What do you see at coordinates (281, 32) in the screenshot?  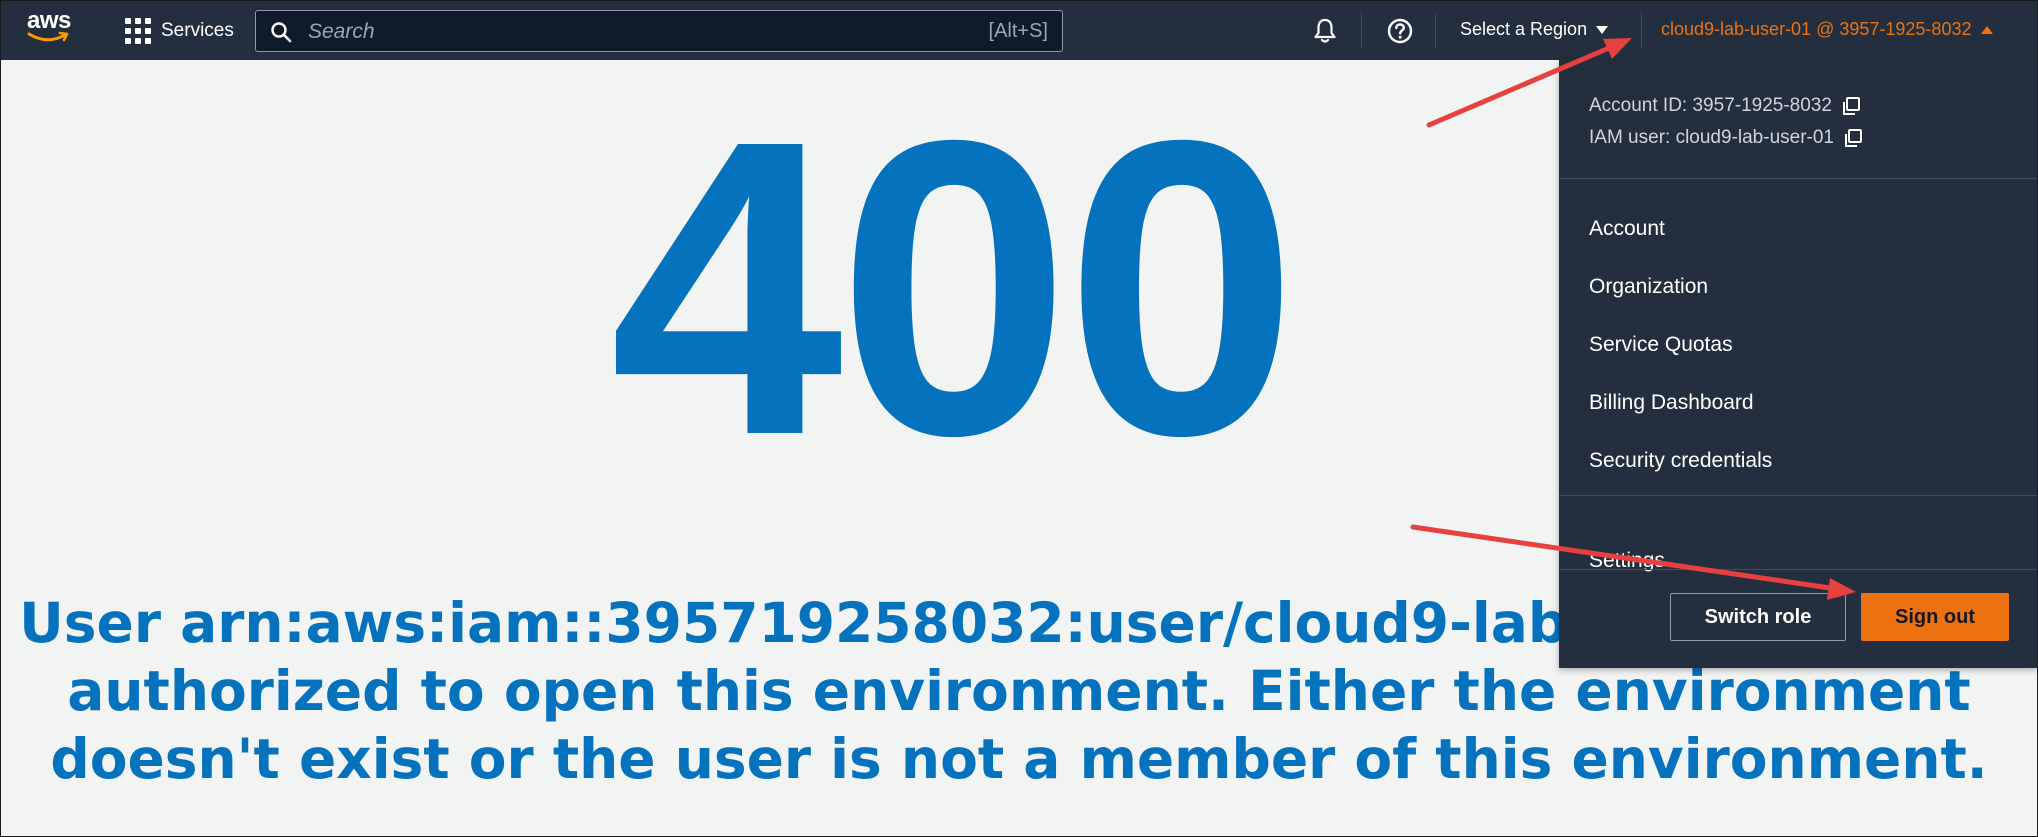 I see `search-icon` at bounding box center [281, 32].